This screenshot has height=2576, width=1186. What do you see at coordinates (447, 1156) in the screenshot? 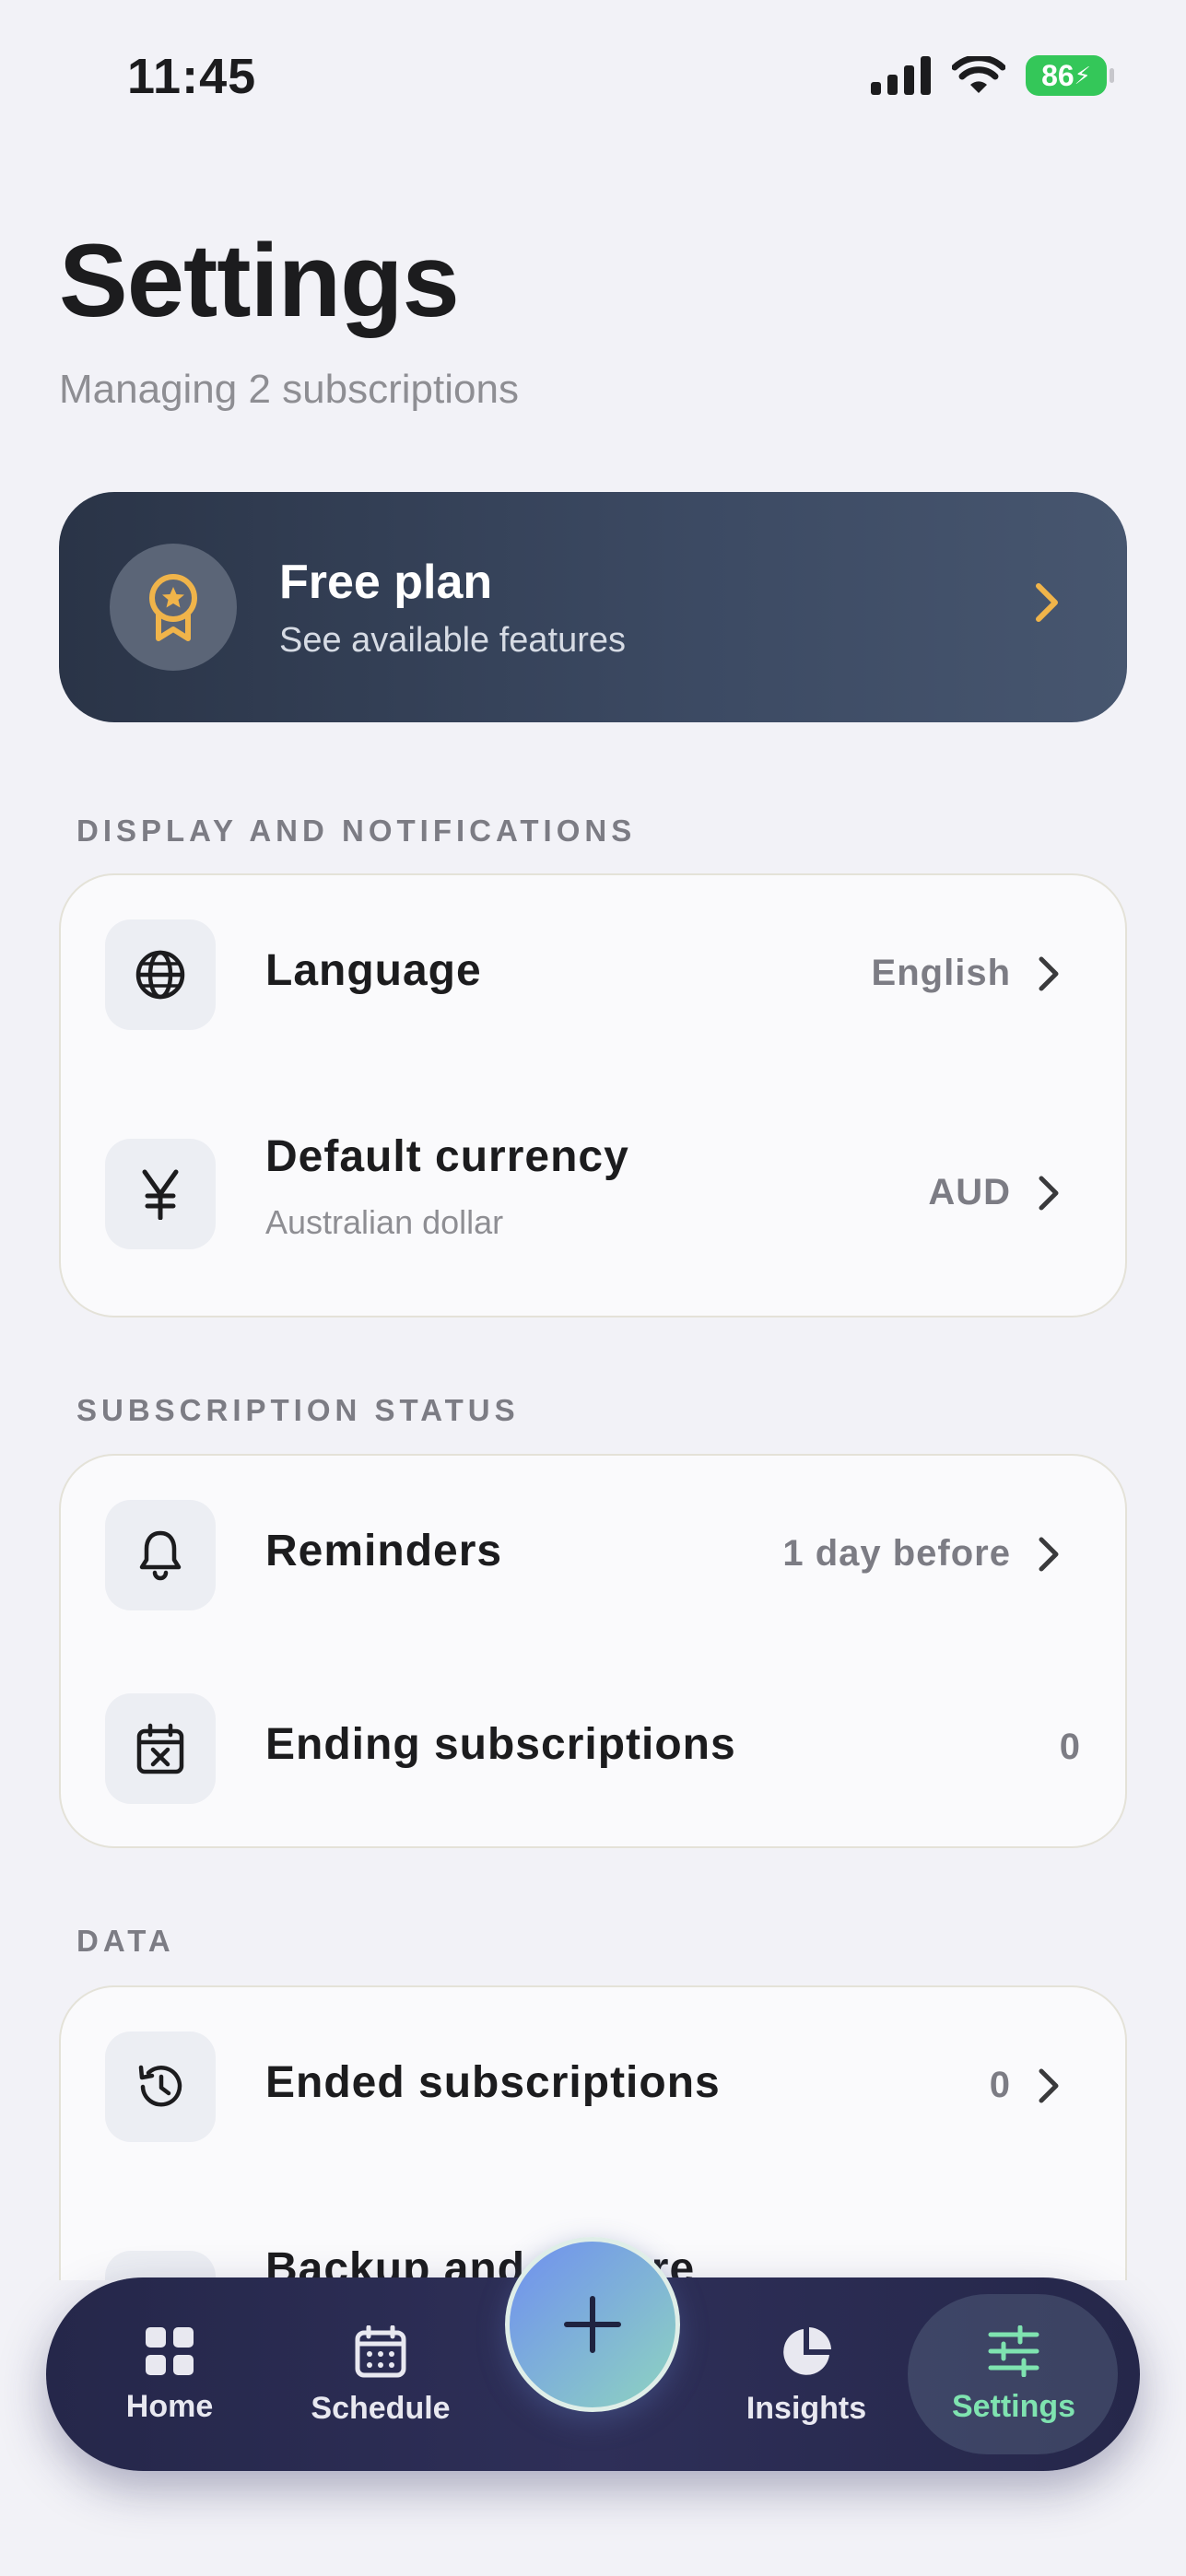
I see `currency-title: Default currency` at bounding box center [447, 1156].